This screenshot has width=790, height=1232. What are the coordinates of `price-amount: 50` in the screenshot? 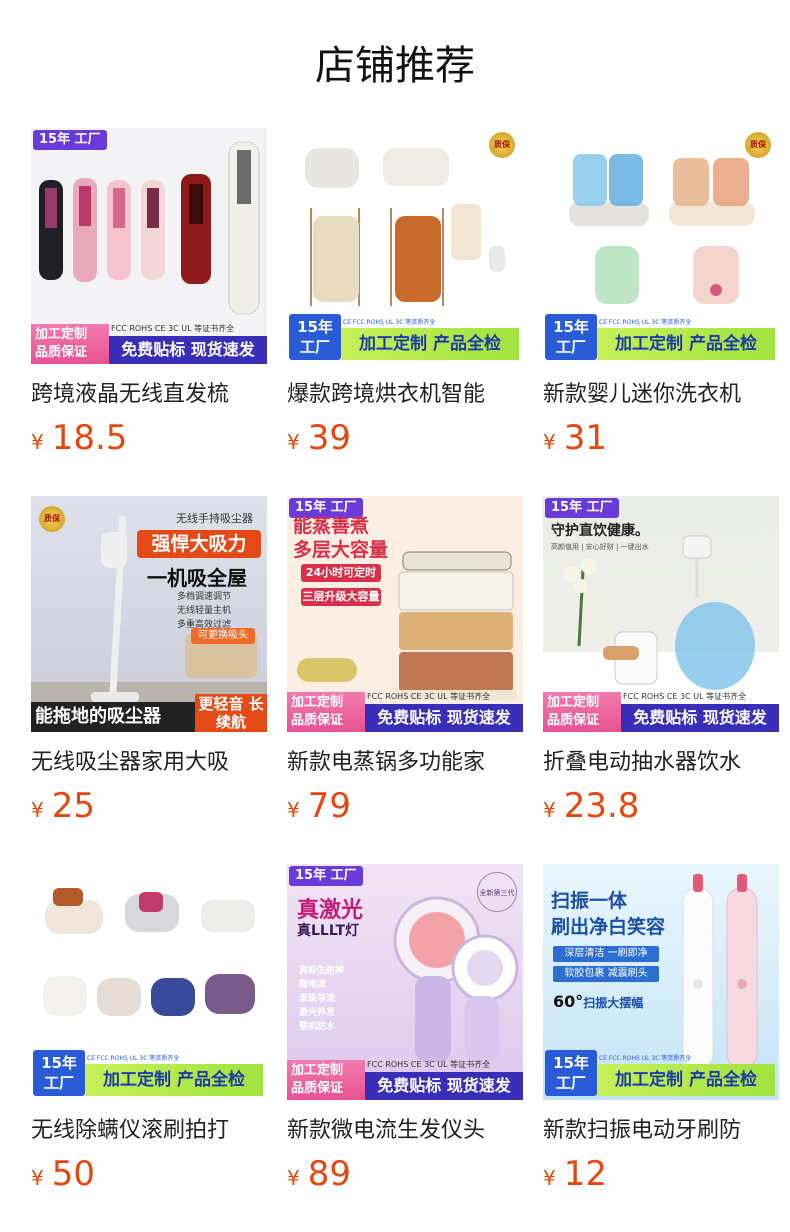 It's located at (73, 1174).